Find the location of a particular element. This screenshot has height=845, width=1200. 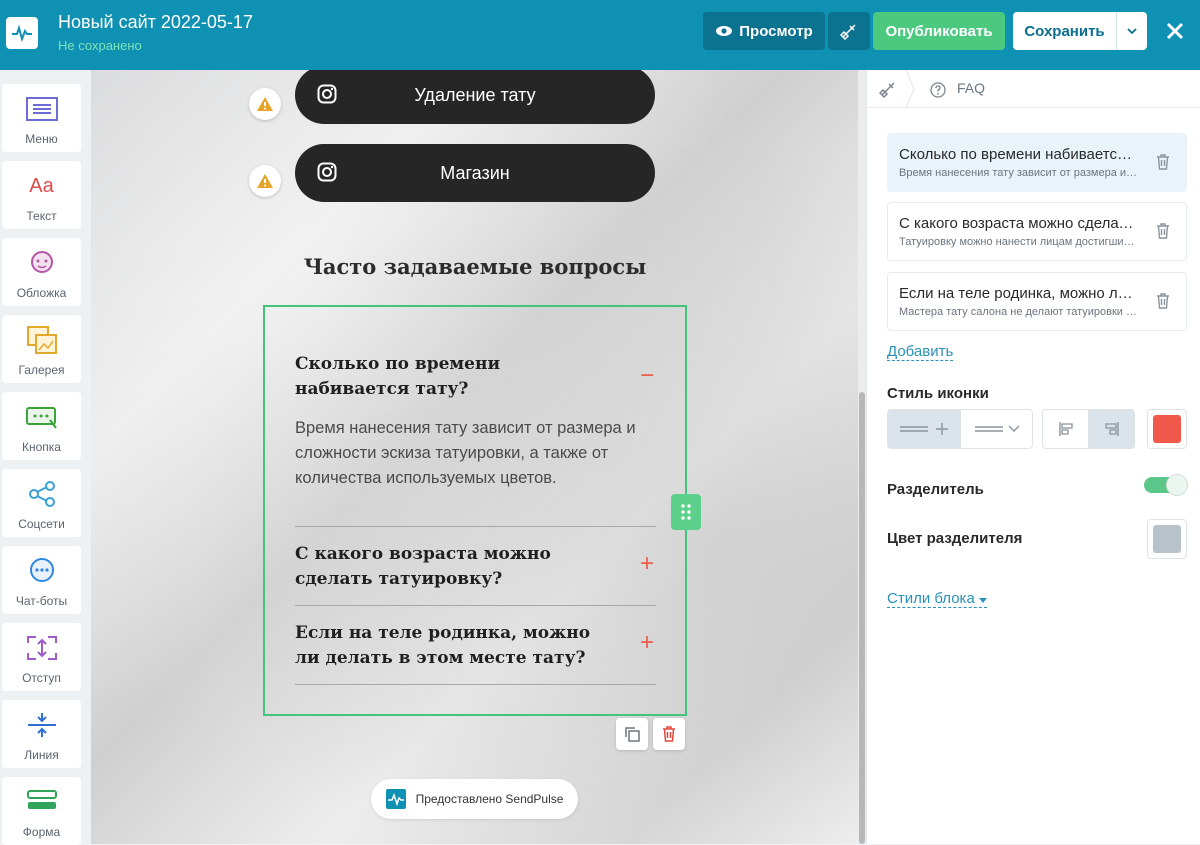

divider-color-label: Цвет разделителя is located at coordinates (955, 538).